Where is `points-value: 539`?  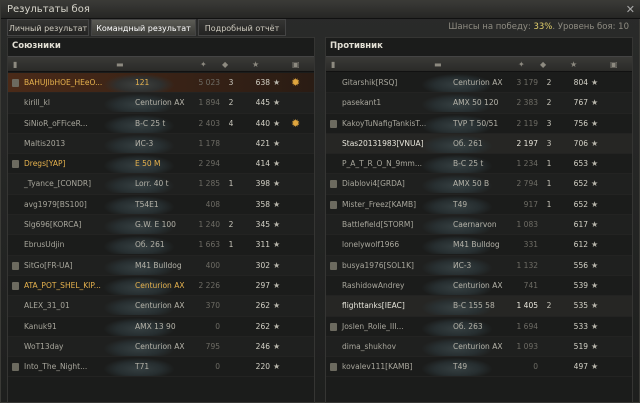
points-value: 539 is located at coordinates (580, 285).